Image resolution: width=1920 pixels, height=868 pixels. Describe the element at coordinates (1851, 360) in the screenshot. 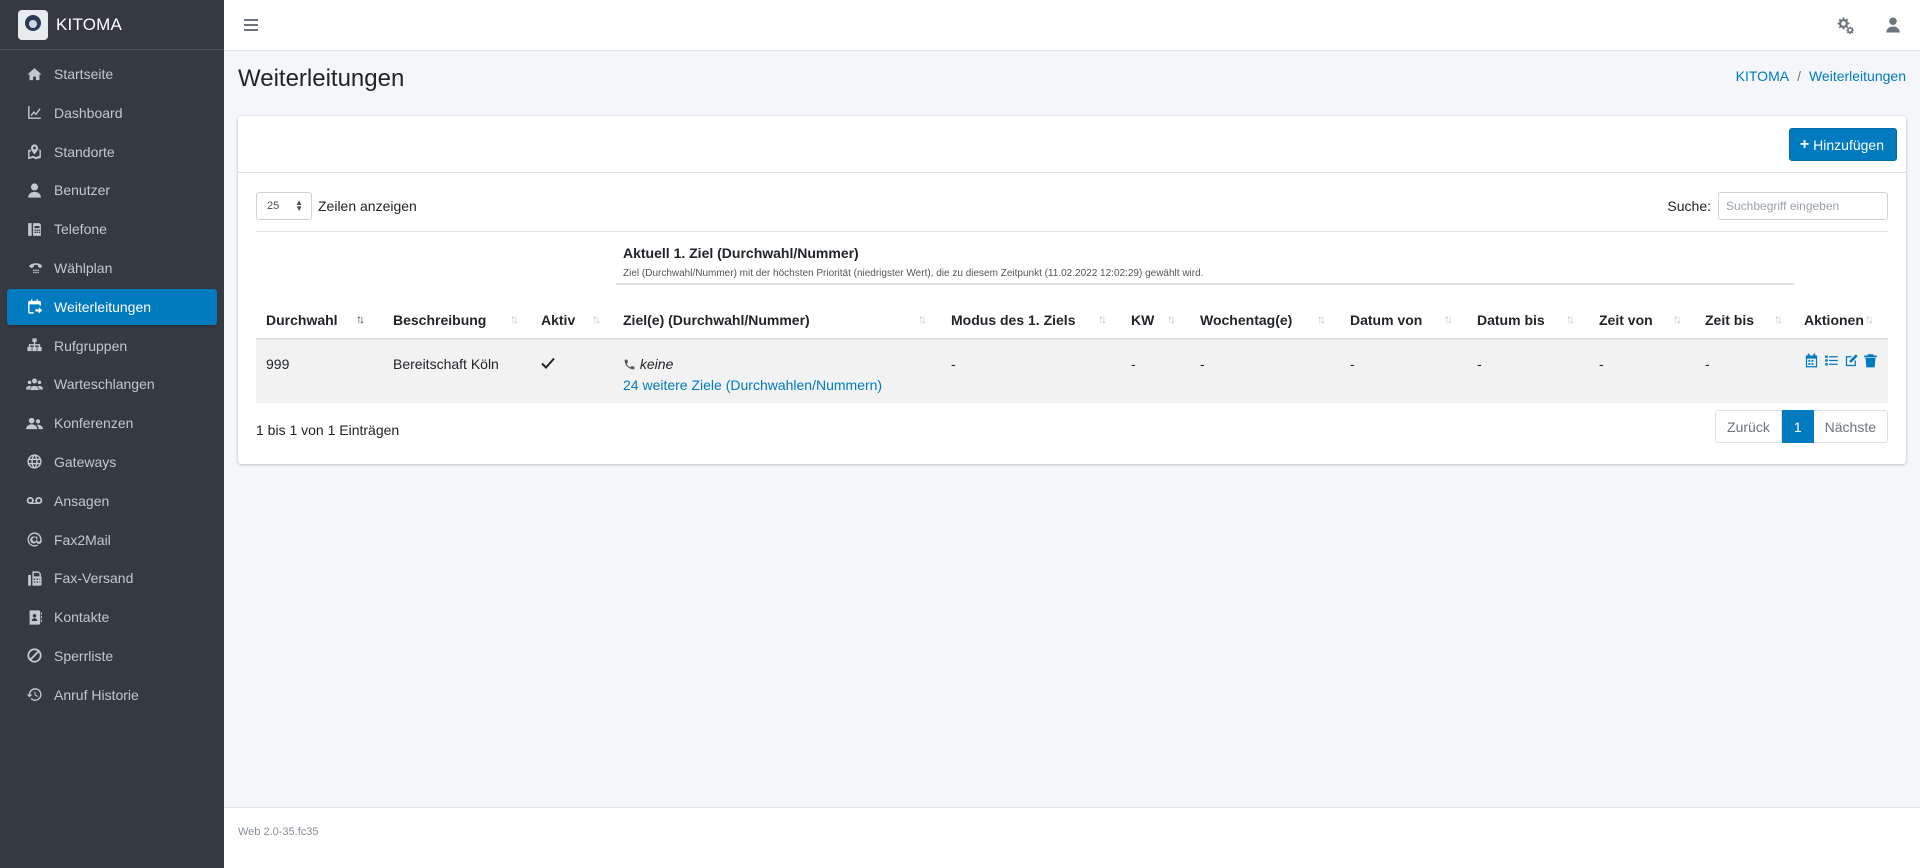

I see `edit-icon` at that location.